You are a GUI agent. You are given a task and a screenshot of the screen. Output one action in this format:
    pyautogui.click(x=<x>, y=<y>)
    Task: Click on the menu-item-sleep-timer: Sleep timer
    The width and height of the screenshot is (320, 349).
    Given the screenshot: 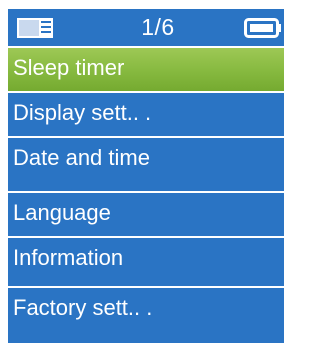 What is the action you would take?
    pyautogui.click(x=146, y=68)
    